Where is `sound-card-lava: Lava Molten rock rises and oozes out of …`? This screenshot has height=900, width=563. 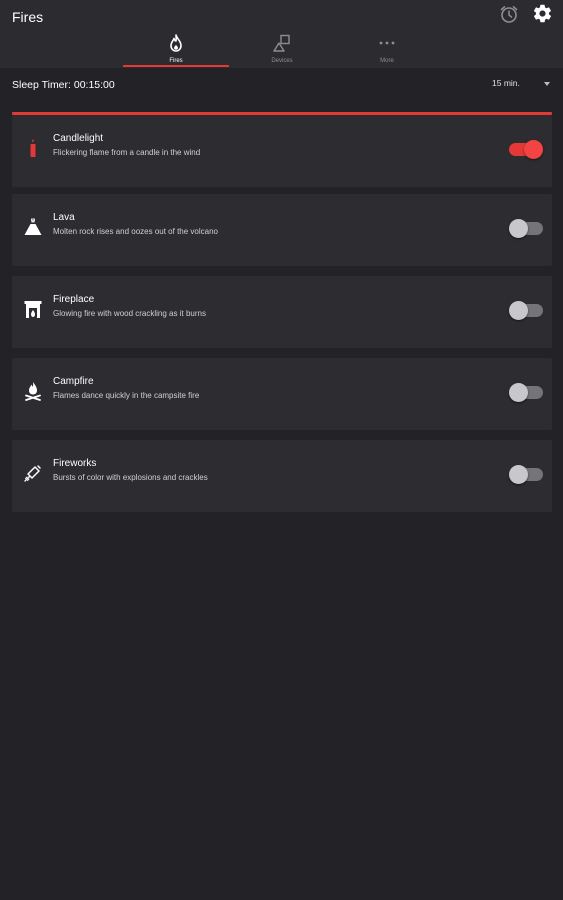
sound-card-lava: Lava Molten rock rises and oozes out of … is located at coordinates (282, 230).